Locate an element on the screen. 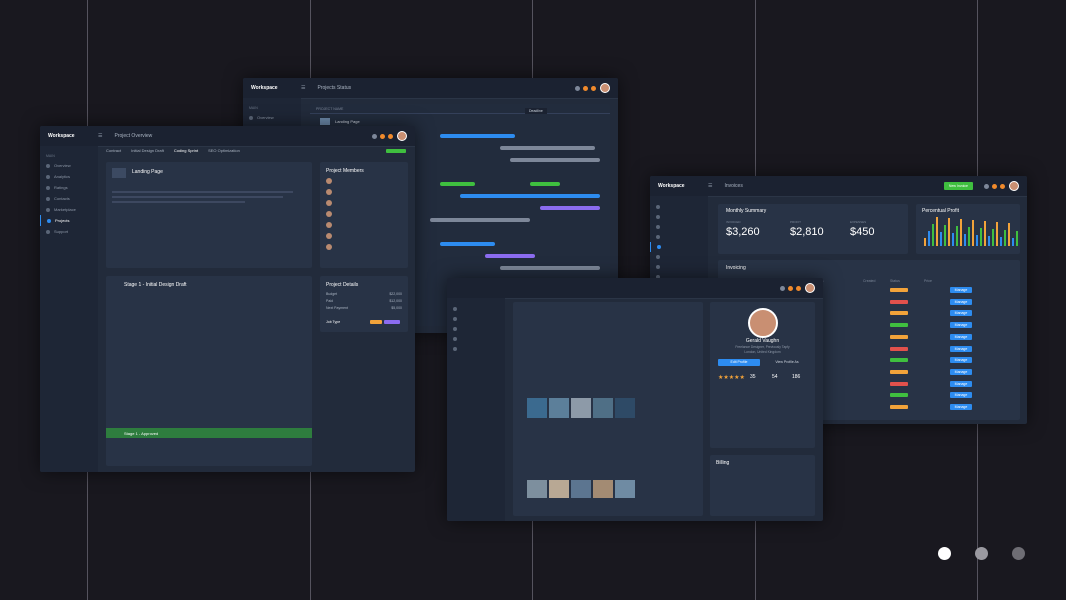  sidebar-item-marketplace: Marketplace is located at coordinates (69, 209).